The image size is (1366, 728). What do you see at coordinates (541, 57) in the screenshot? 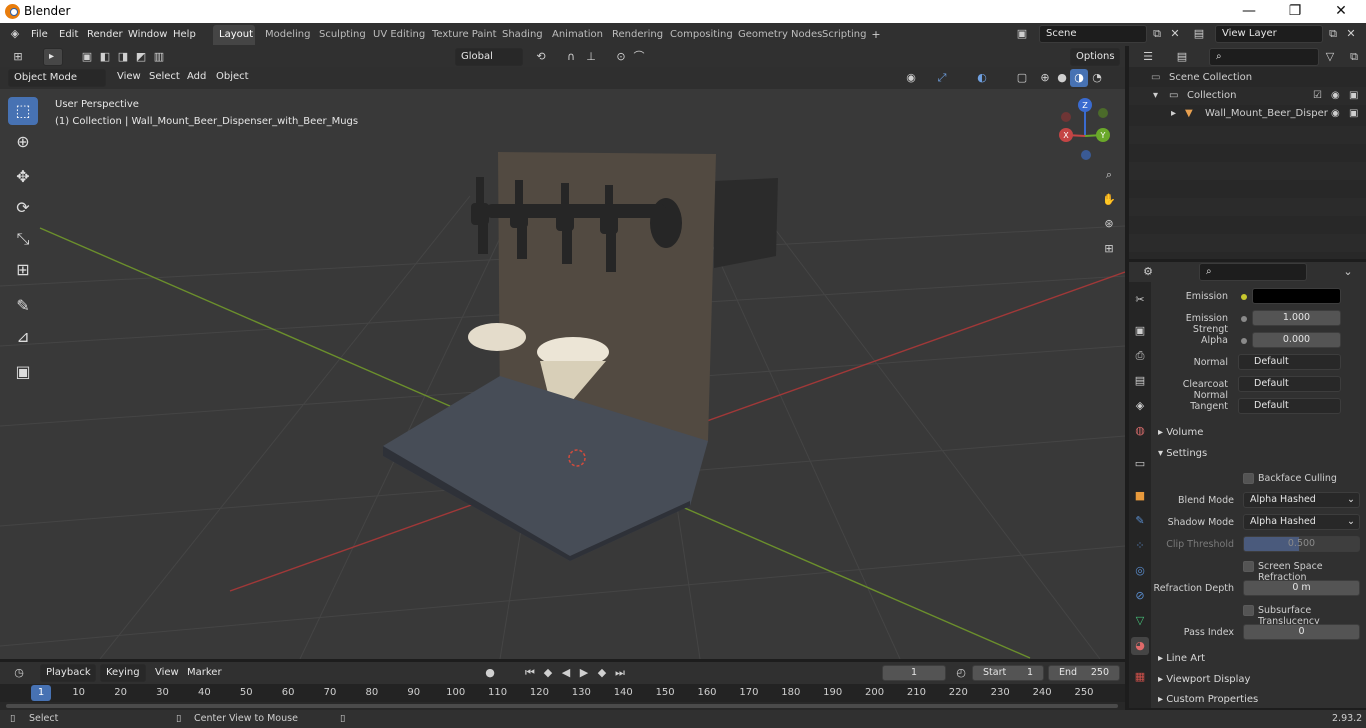
I see `pivot-icon: ⟲` at bounding box center [541, 57].